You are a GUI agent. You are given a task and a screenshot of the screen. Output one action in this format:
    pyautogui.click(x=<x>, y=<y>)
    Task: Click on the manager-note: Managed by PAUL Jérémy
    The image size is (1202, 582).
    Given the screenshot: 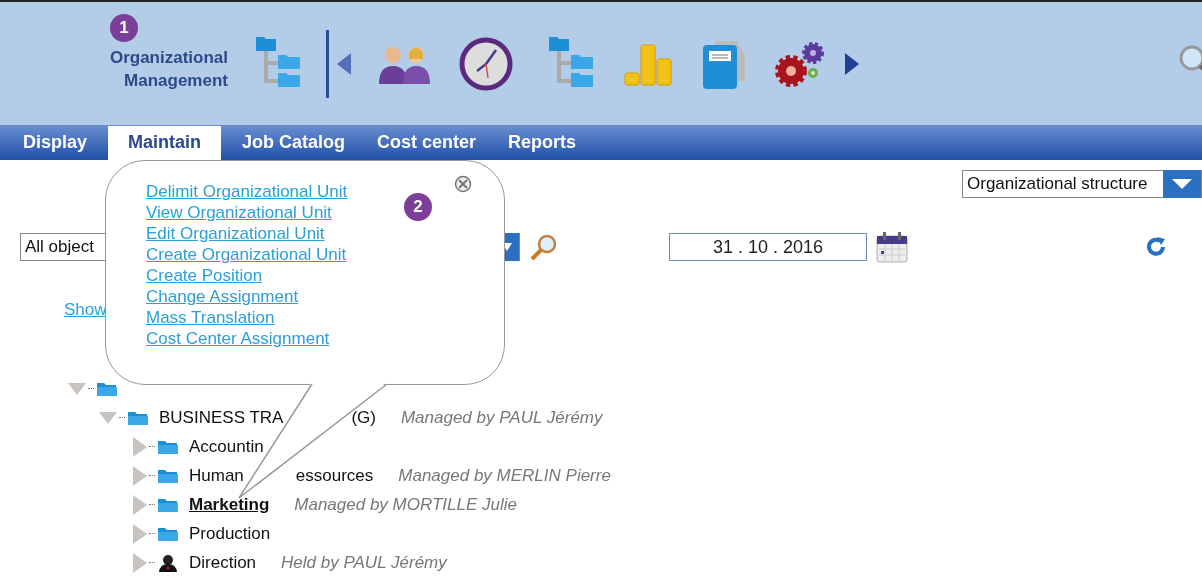 What is the action you would take?
    pyautogui.click(x=501, y=417)
    